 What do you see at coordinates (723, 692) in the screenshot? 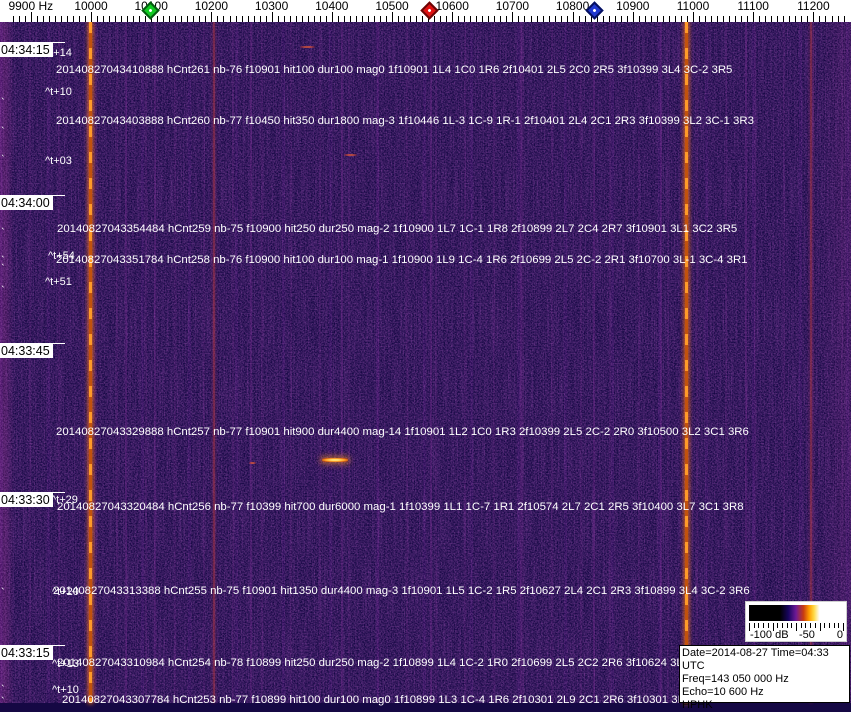
I see `infobox-echo: Echo=10 600 Hz` at bounding box center [723, 692].